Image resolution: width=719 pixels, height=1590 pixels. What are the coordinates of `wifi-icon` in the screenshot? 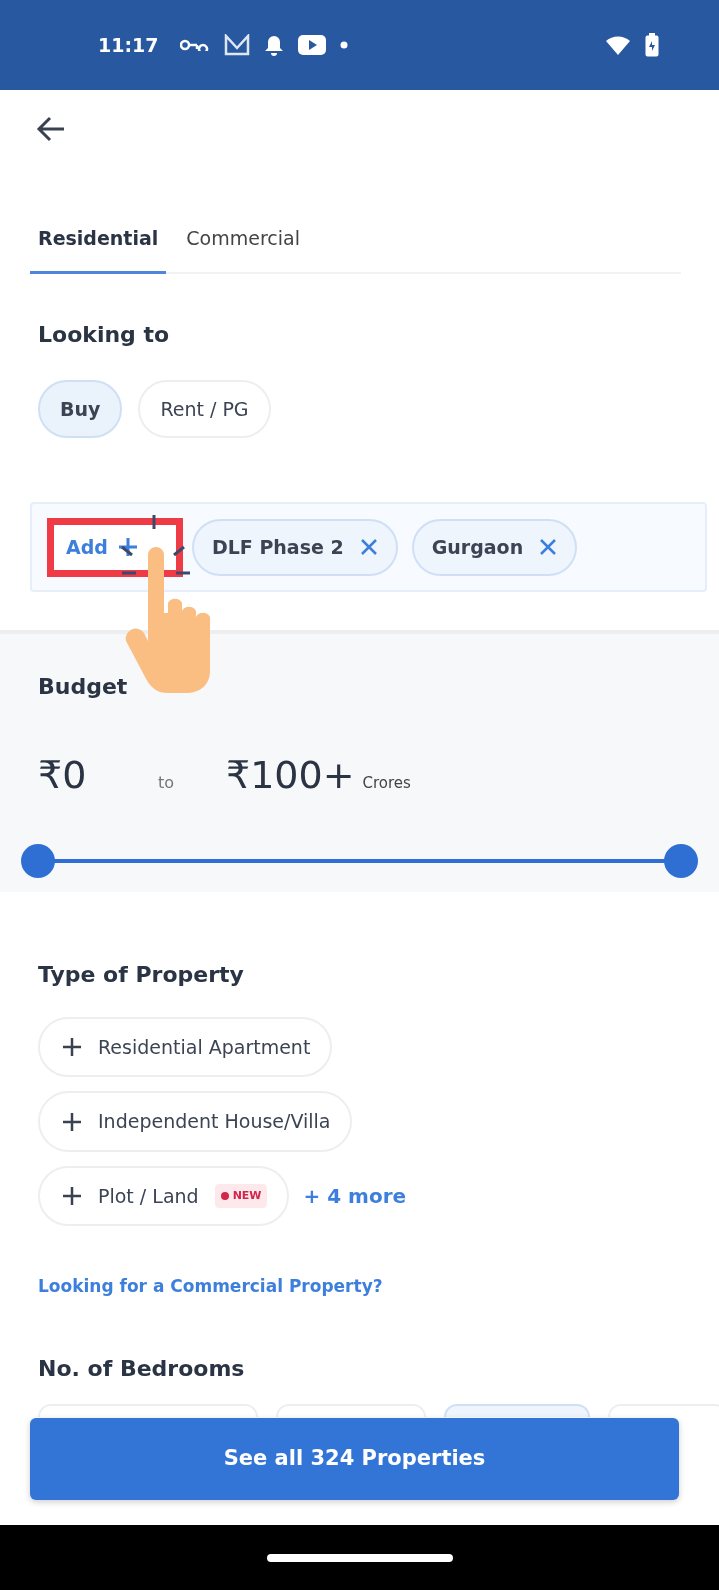 It's located at (618, 45).